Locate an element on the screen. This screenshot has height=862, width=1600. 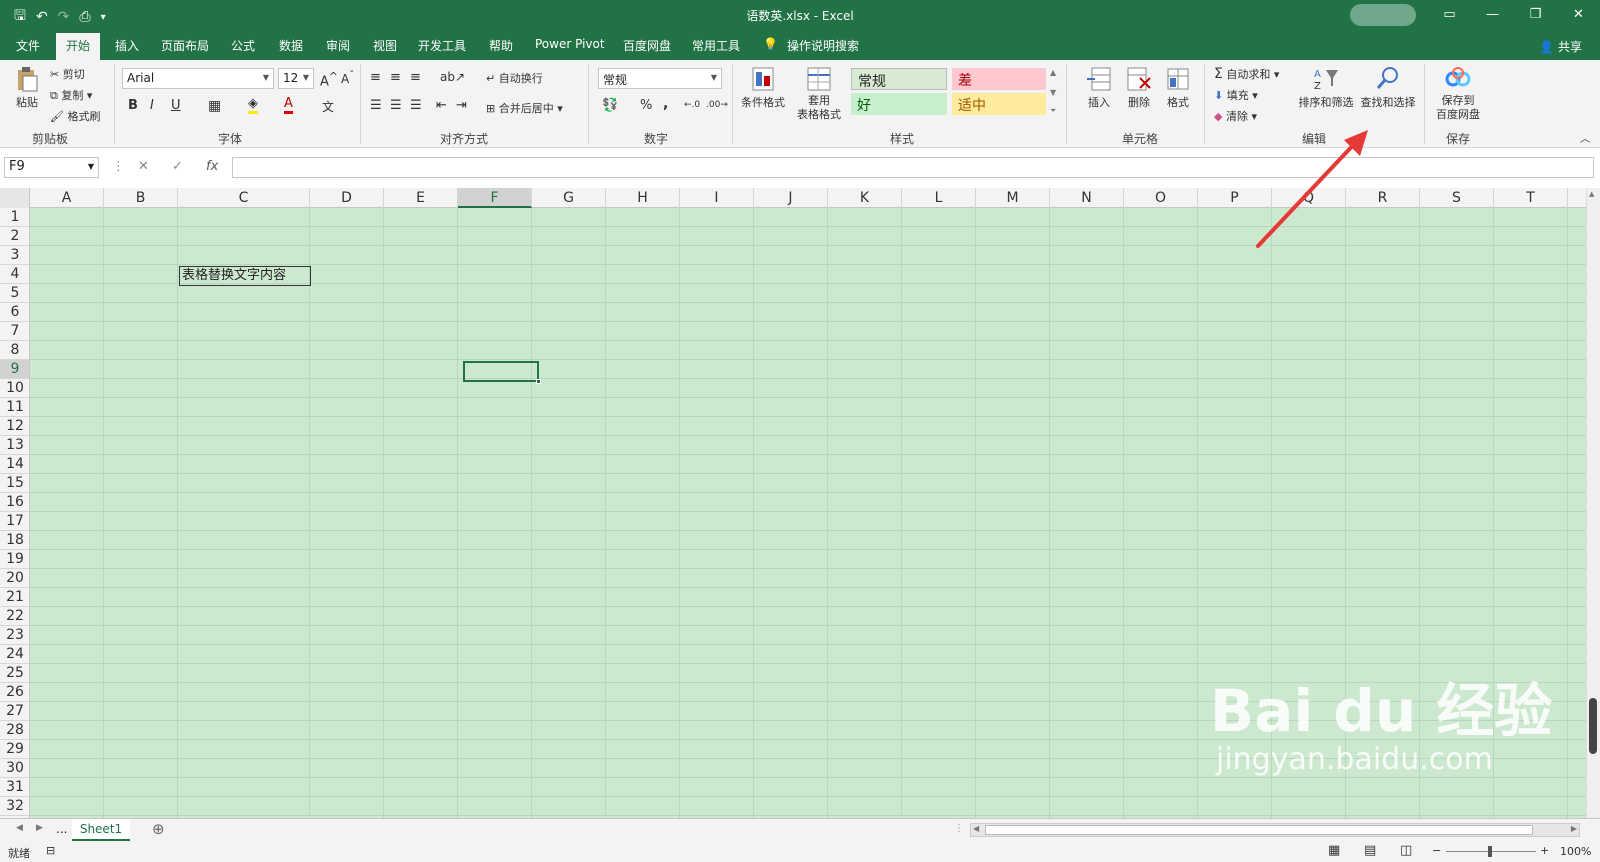
increase-indent-icon: ⇥ is located at coordinates (461, 105).